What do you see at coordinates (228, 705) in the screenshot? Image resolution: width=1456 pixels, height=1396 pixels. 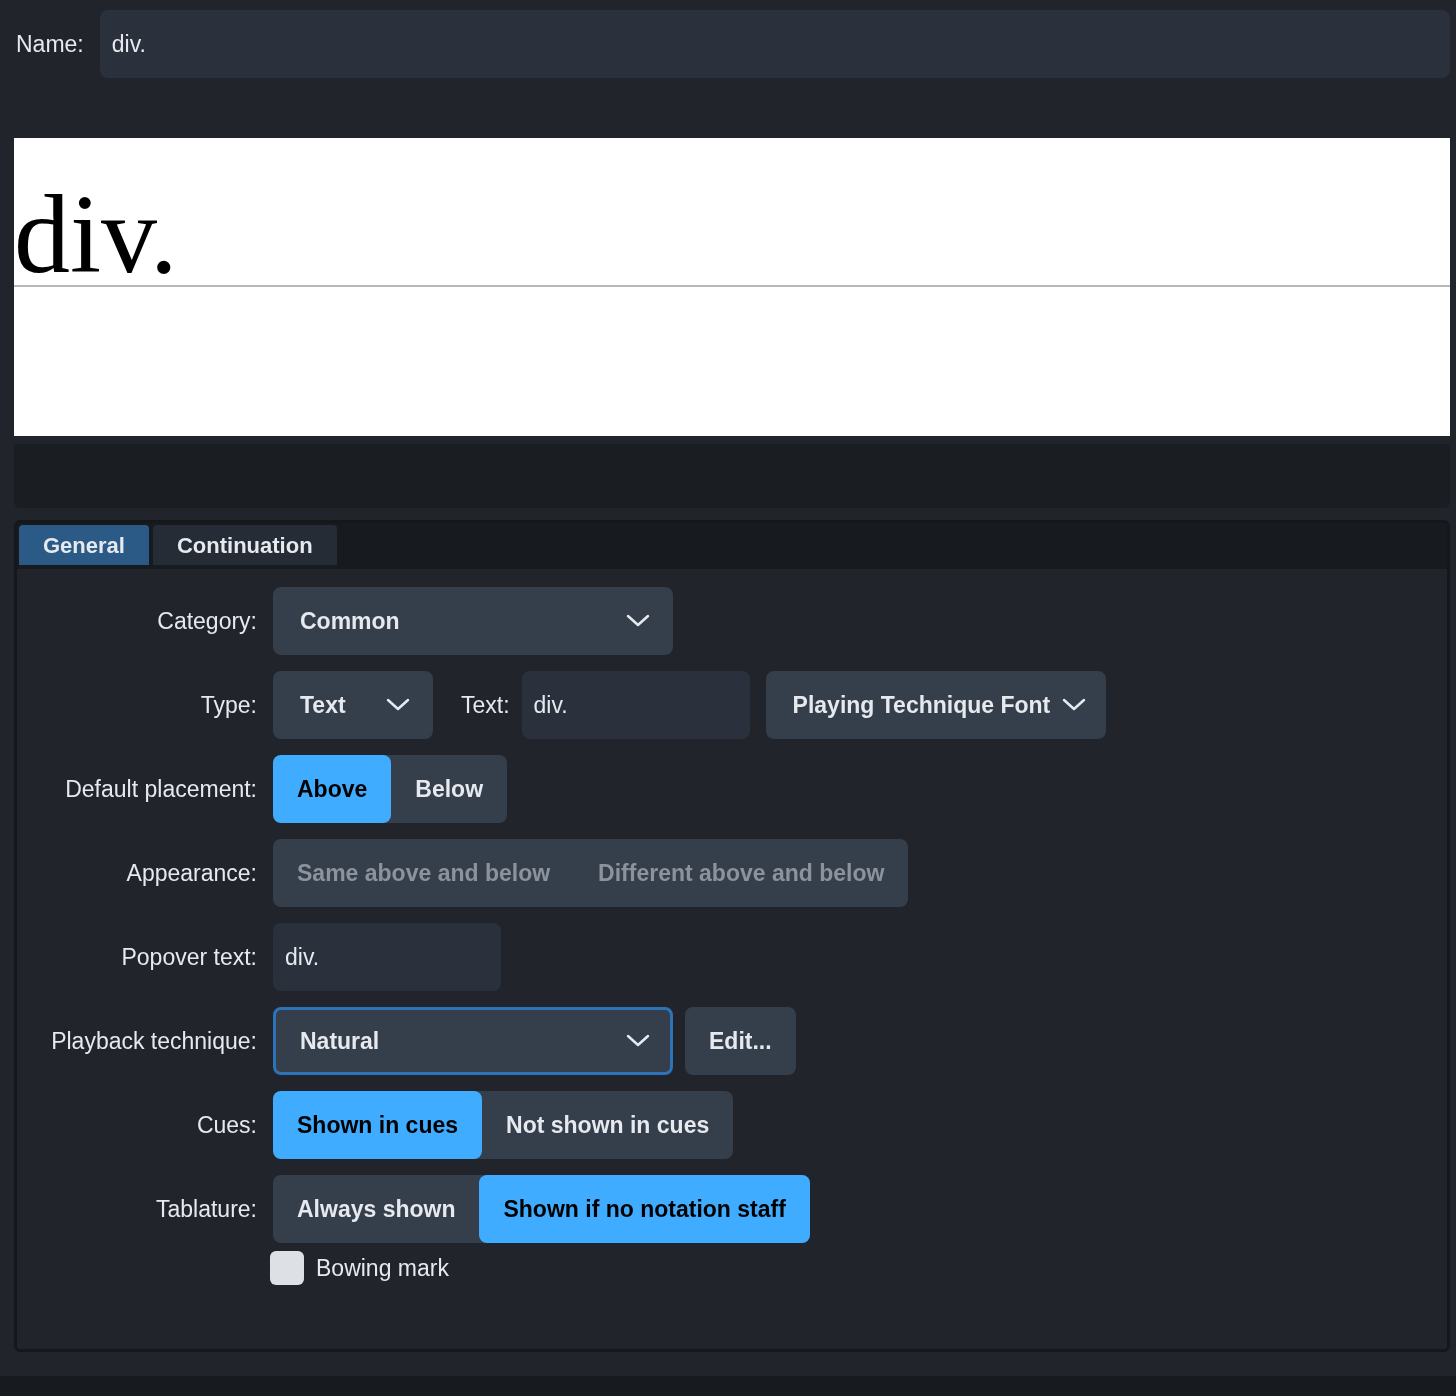 I see `field-label: Type:` at bounding box center [228, 705].